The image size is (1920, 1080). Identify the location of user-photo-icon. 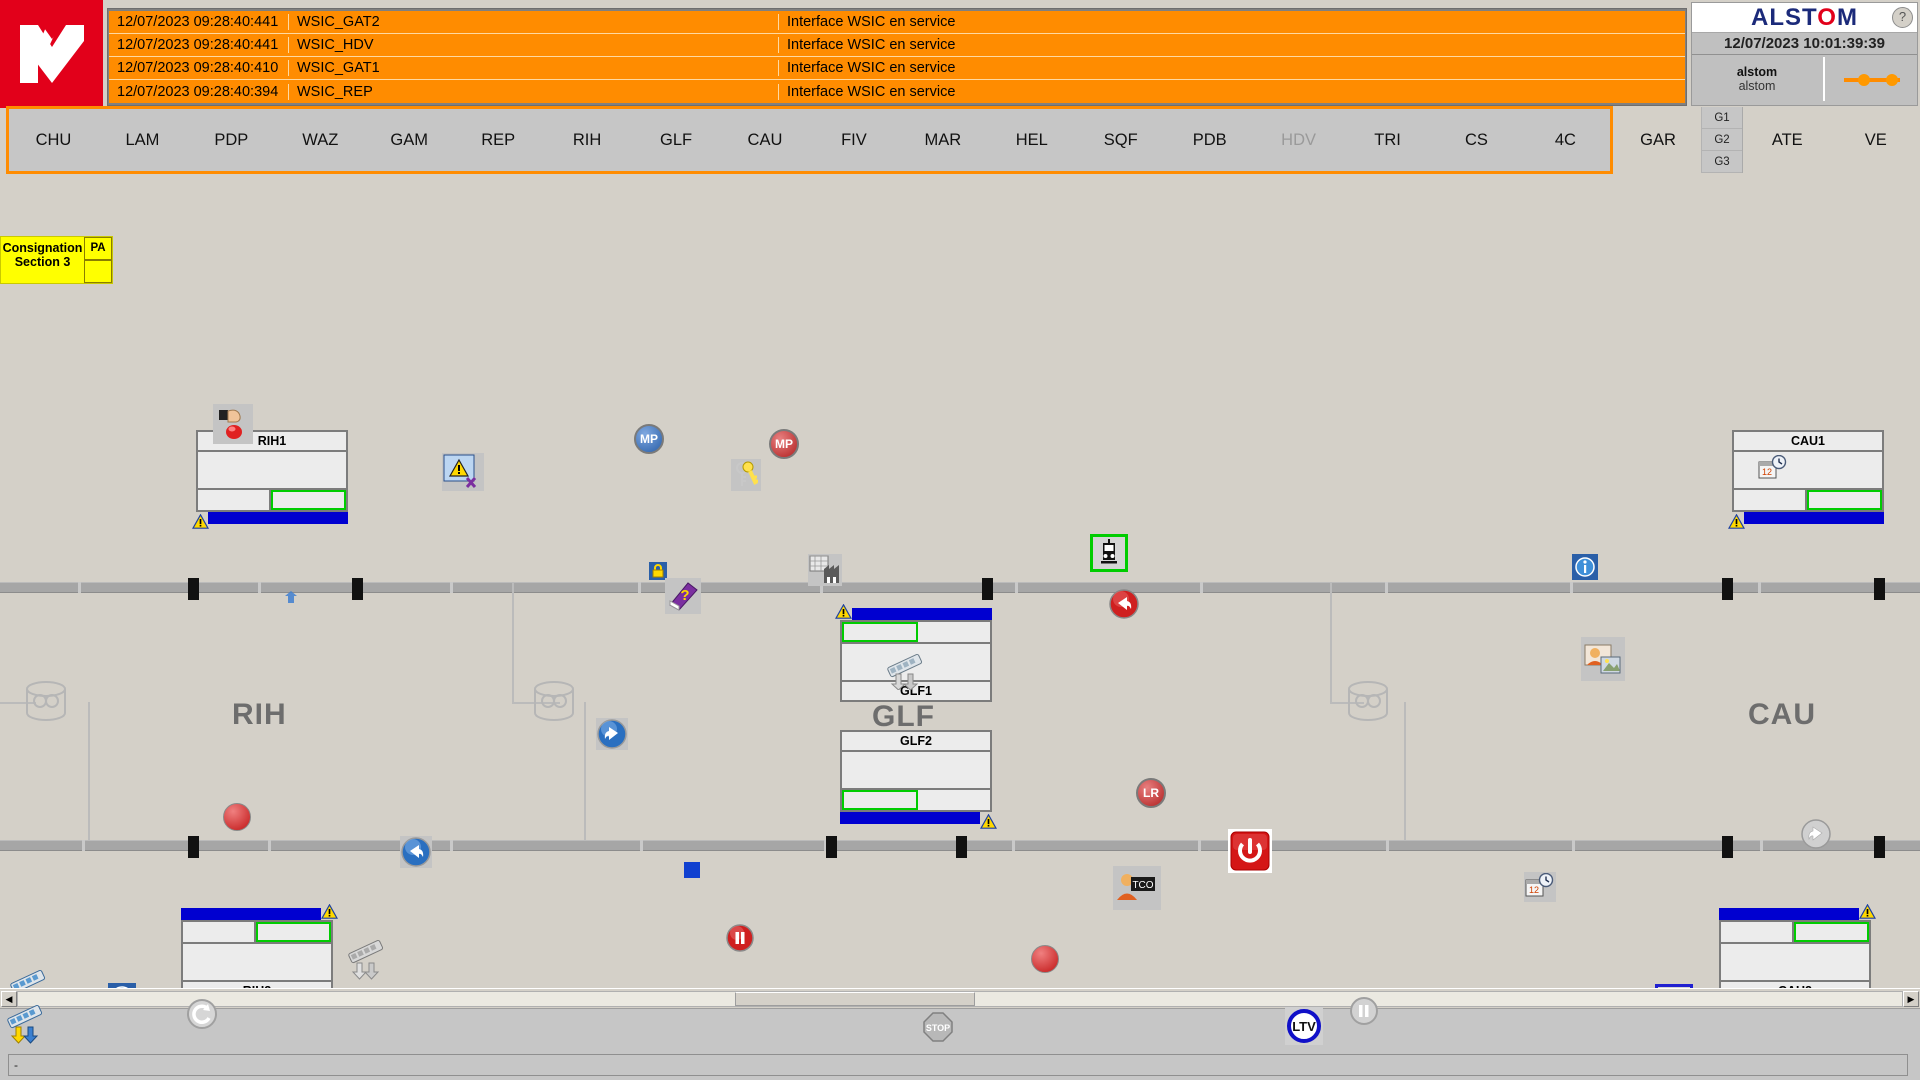
(1603, 659).